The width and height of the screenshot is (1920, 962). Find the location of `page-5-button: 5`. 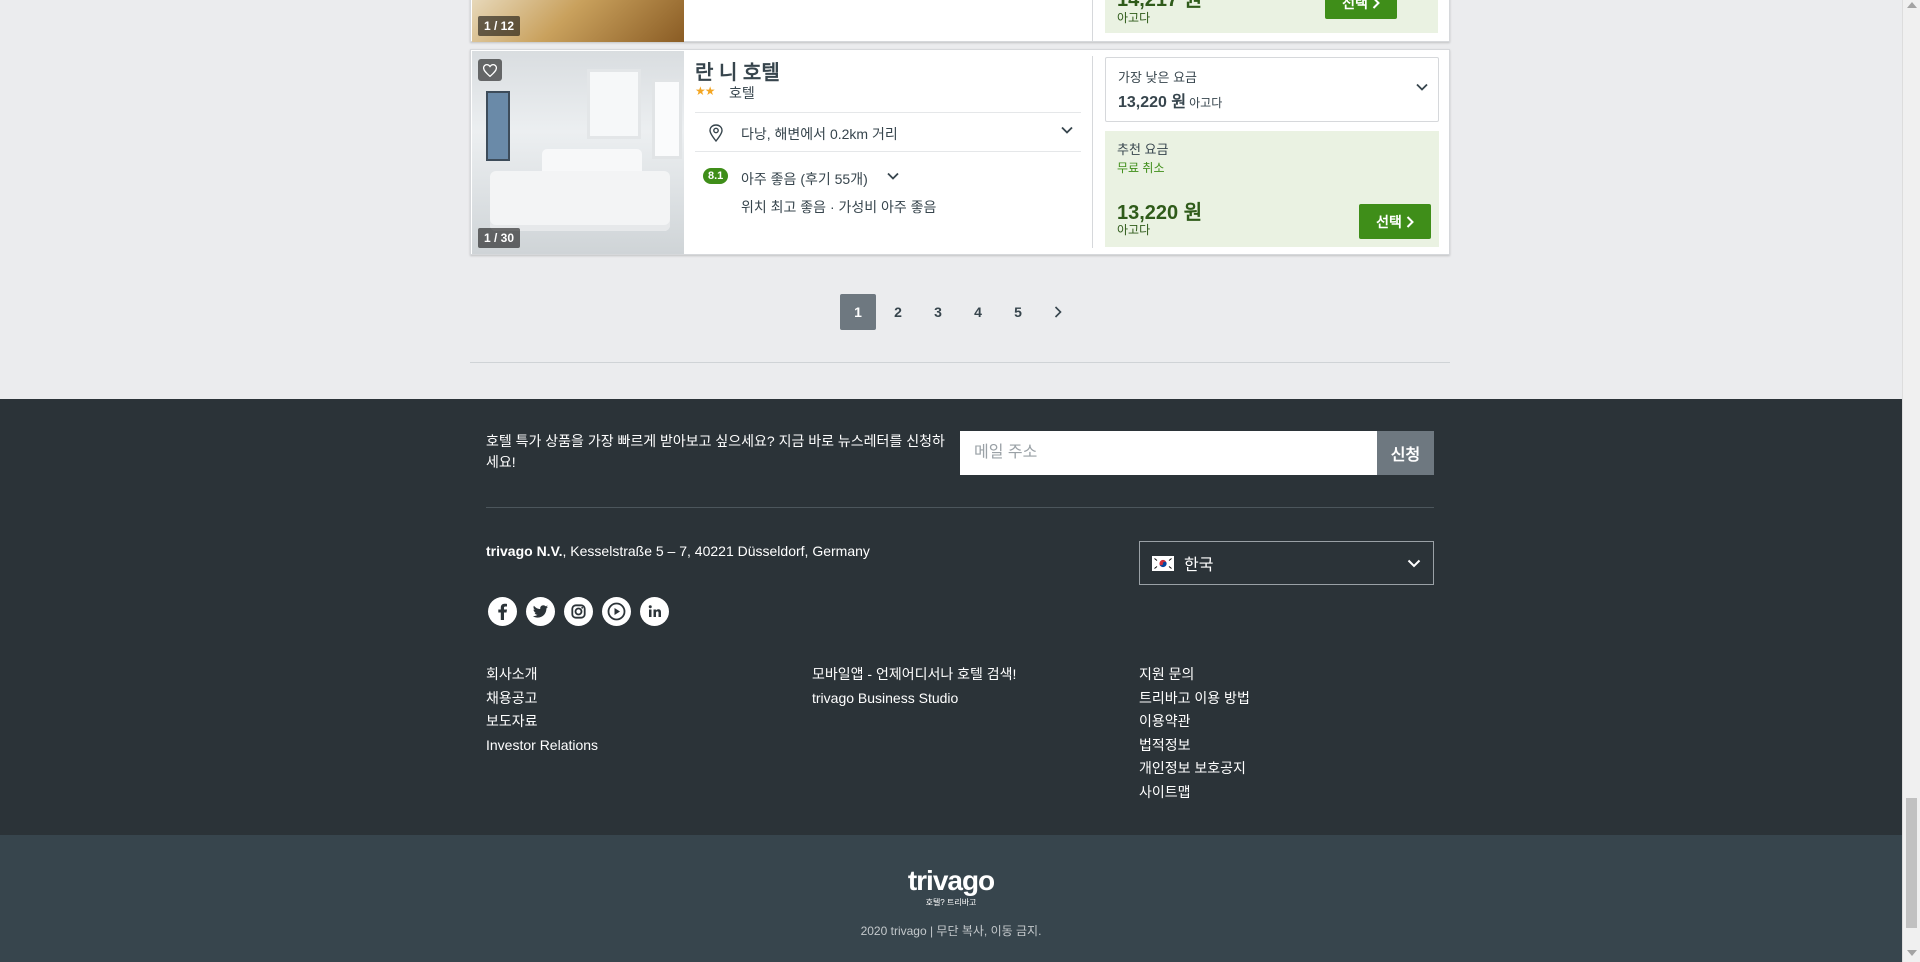

page-5-button: 5 is located at coordinates (1018, 312).